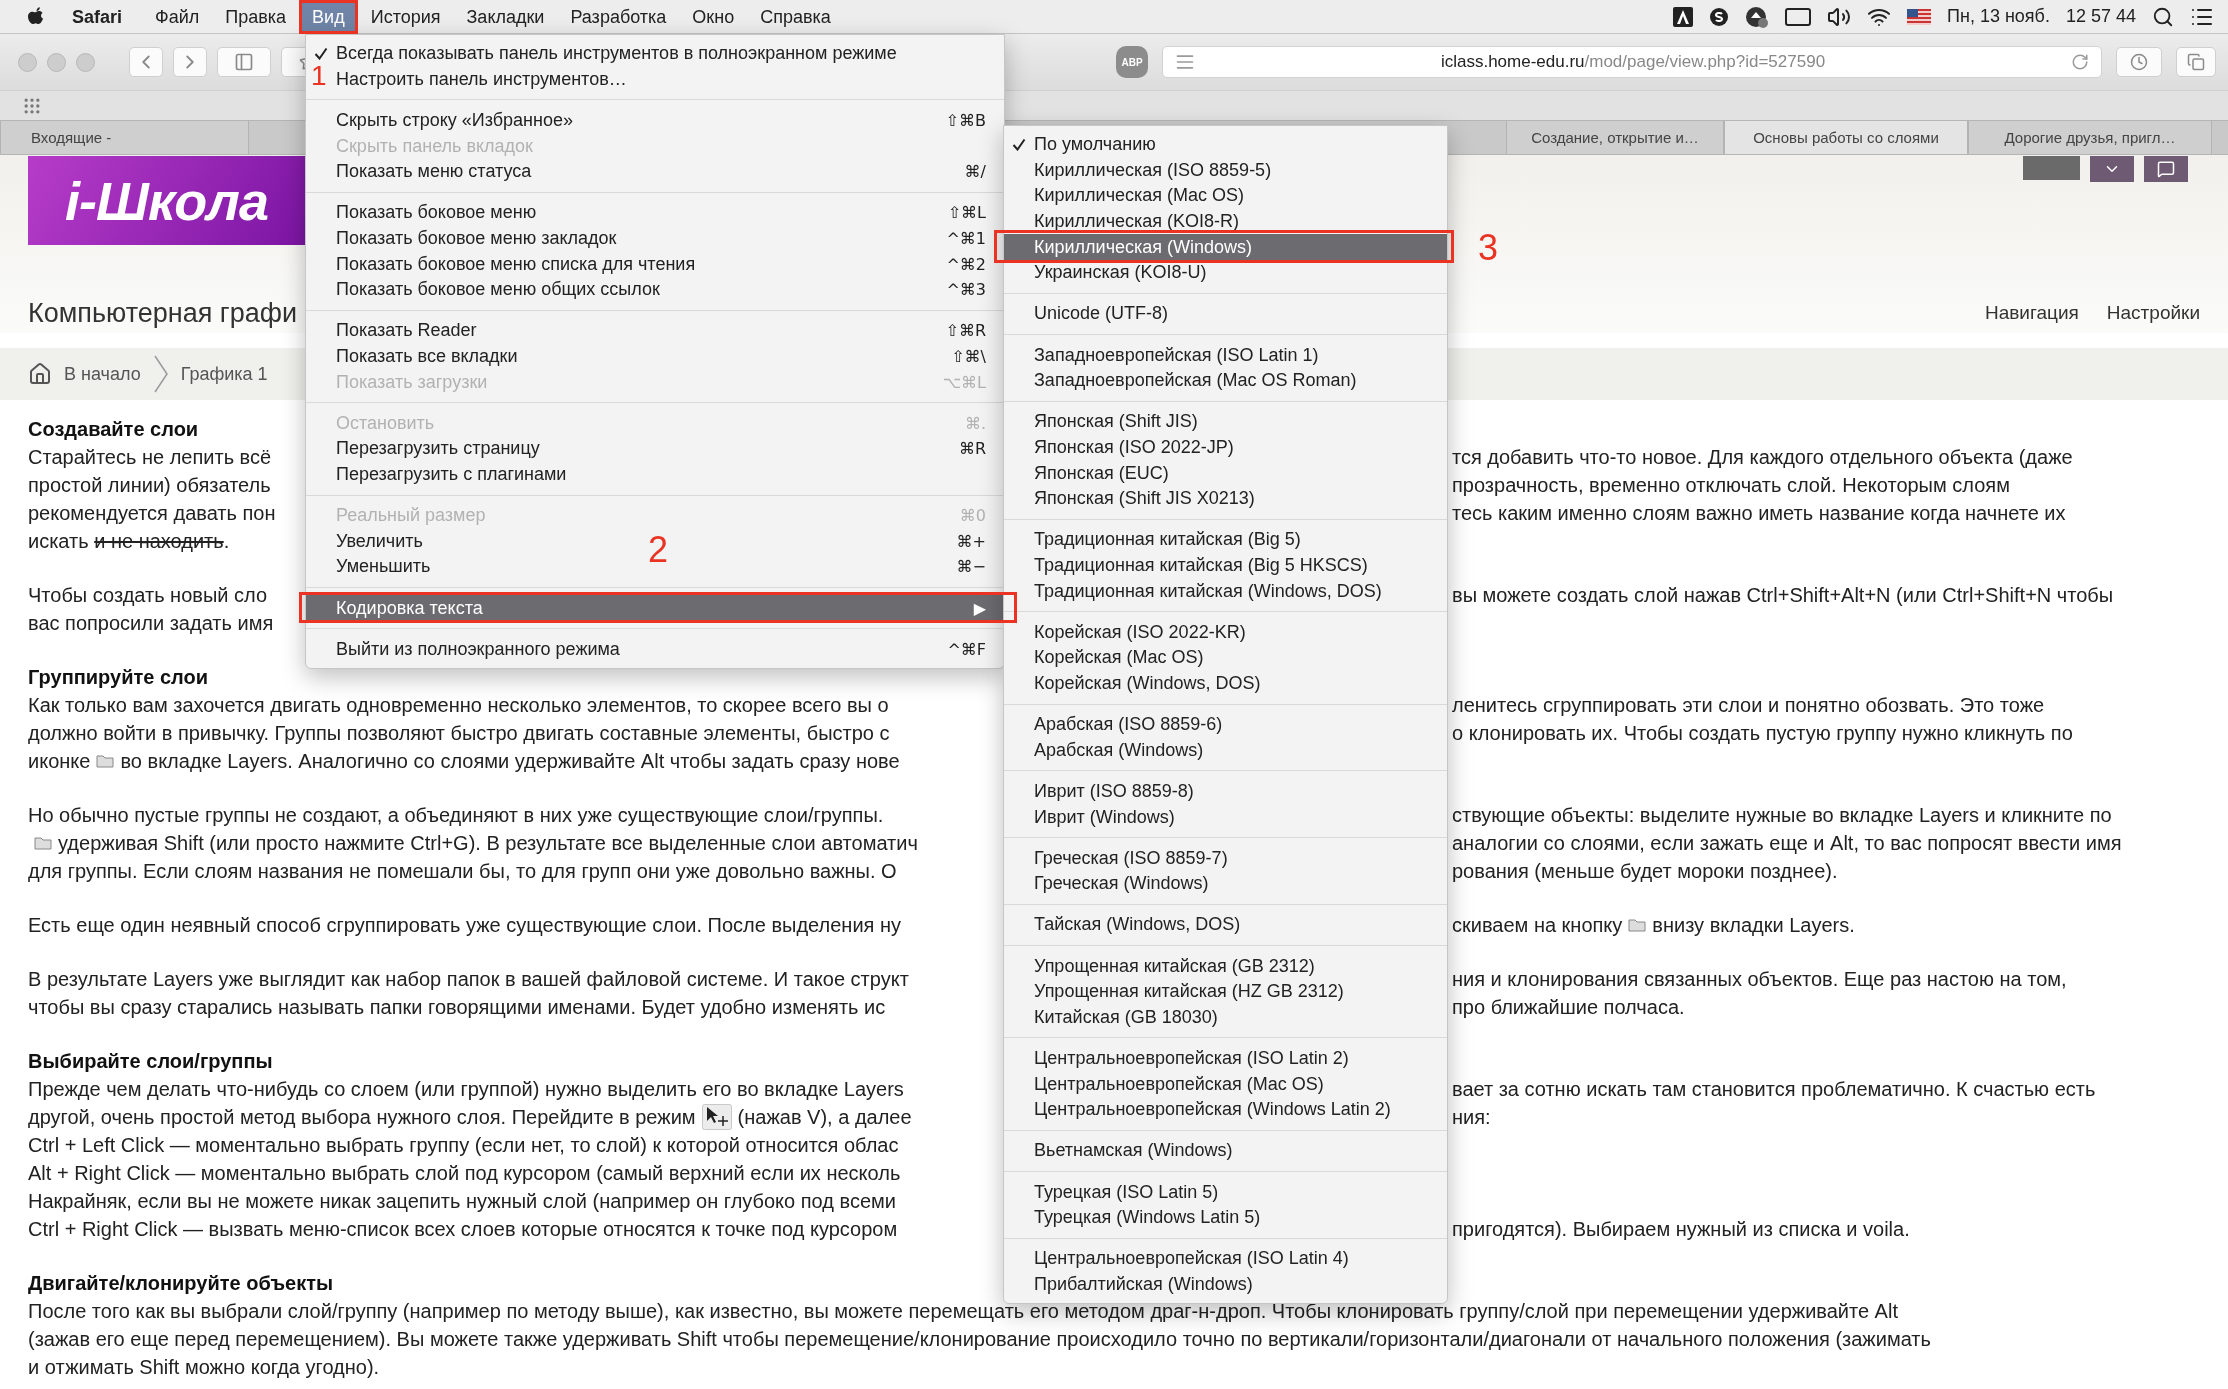 Image resolution: width=2228 pixels, height=1389 pixels. Describe the element at coordinates (1120, 273) in the screenshot. I see `menu-item: Украинская (KOI8-U)` at that location.